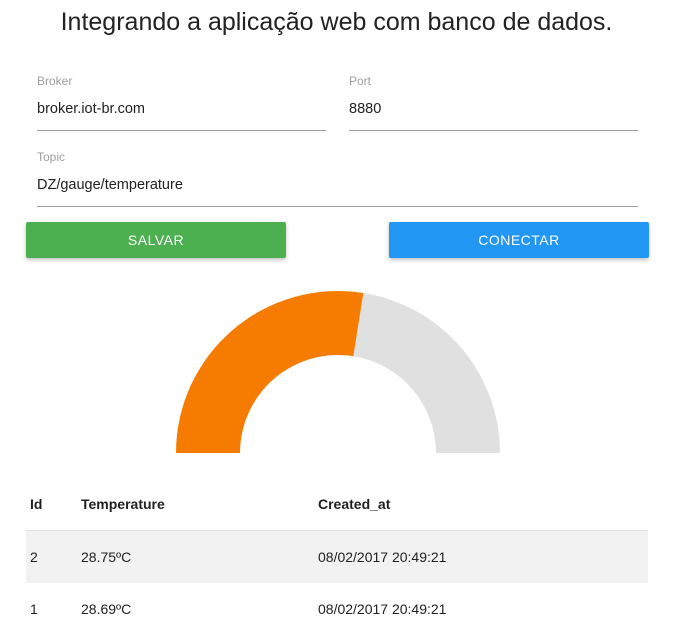  I want to click on port-field: Port, so click(493, 102).